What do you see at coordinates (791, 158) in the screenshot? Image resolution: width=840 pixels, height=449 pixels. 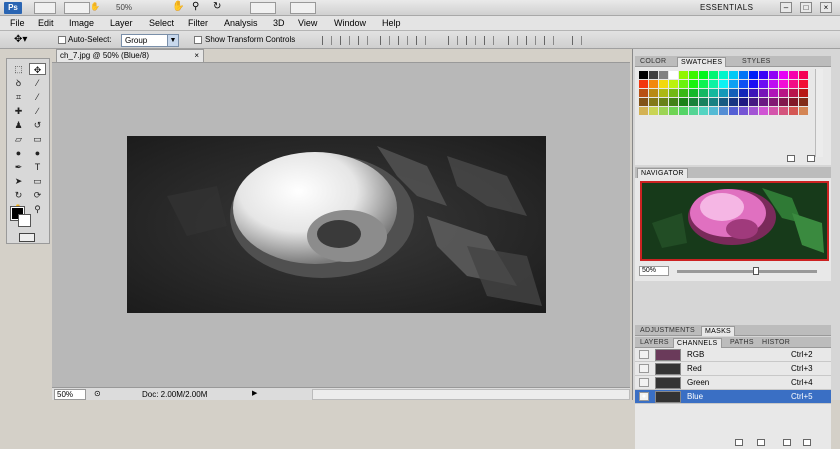 I see `new-swatch-icon` at bounding box center [791, 158].